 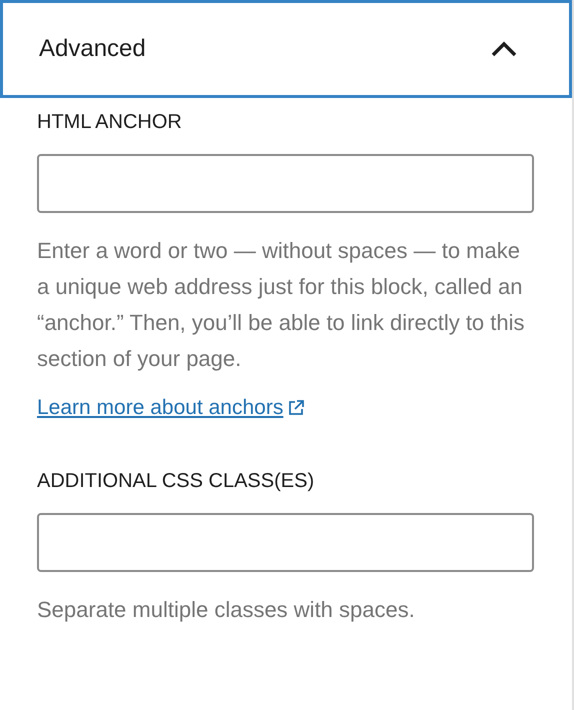 I want to click on help-text: Separate multiple classes with spaces., so click(x=226, y=610).